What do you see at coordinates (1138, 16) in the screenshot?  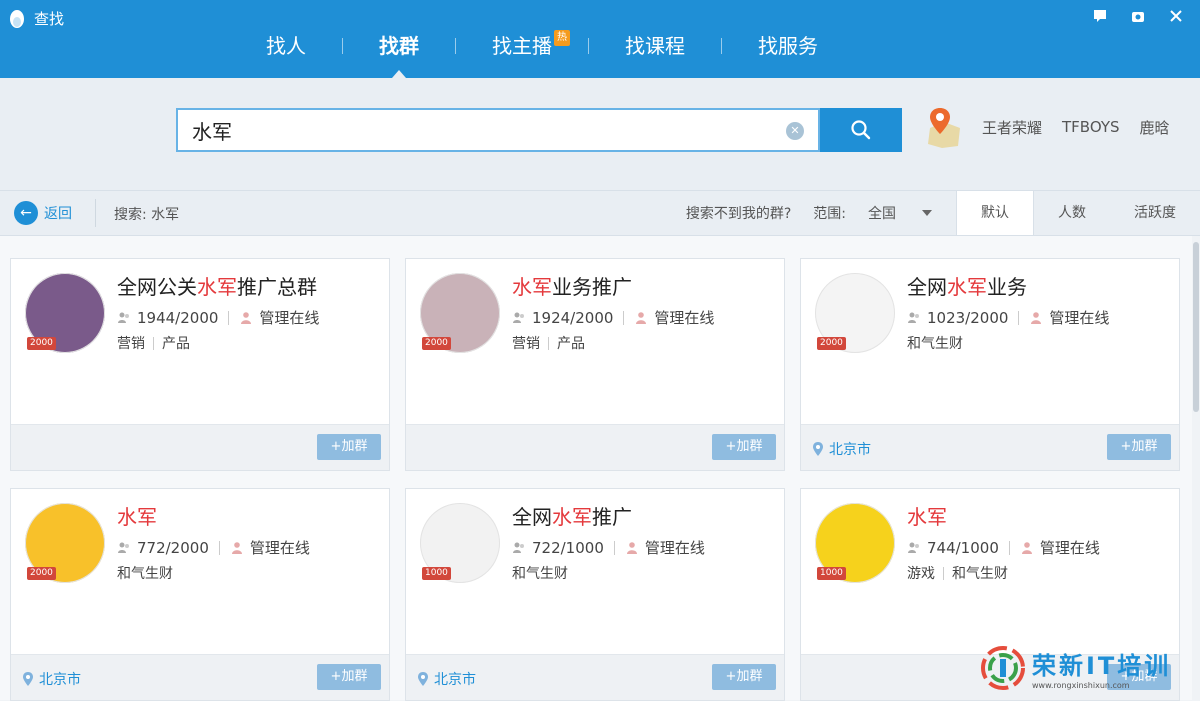 I see `skin-icon` at bounding box center [1138, 16].